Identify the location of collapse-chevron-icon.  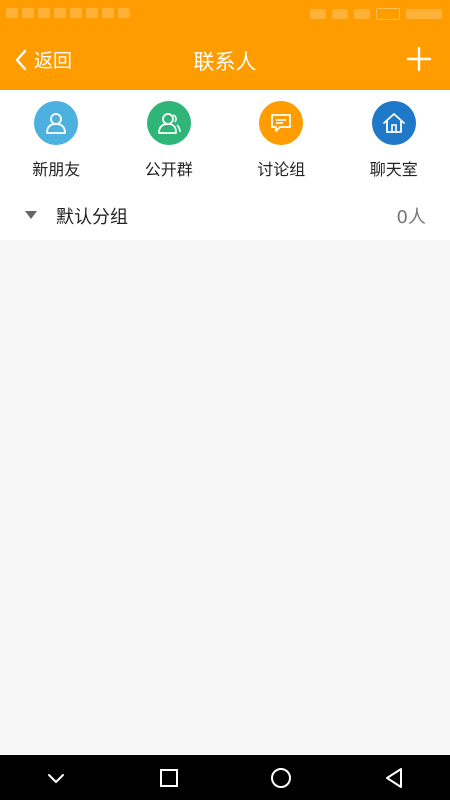
(56, 778).